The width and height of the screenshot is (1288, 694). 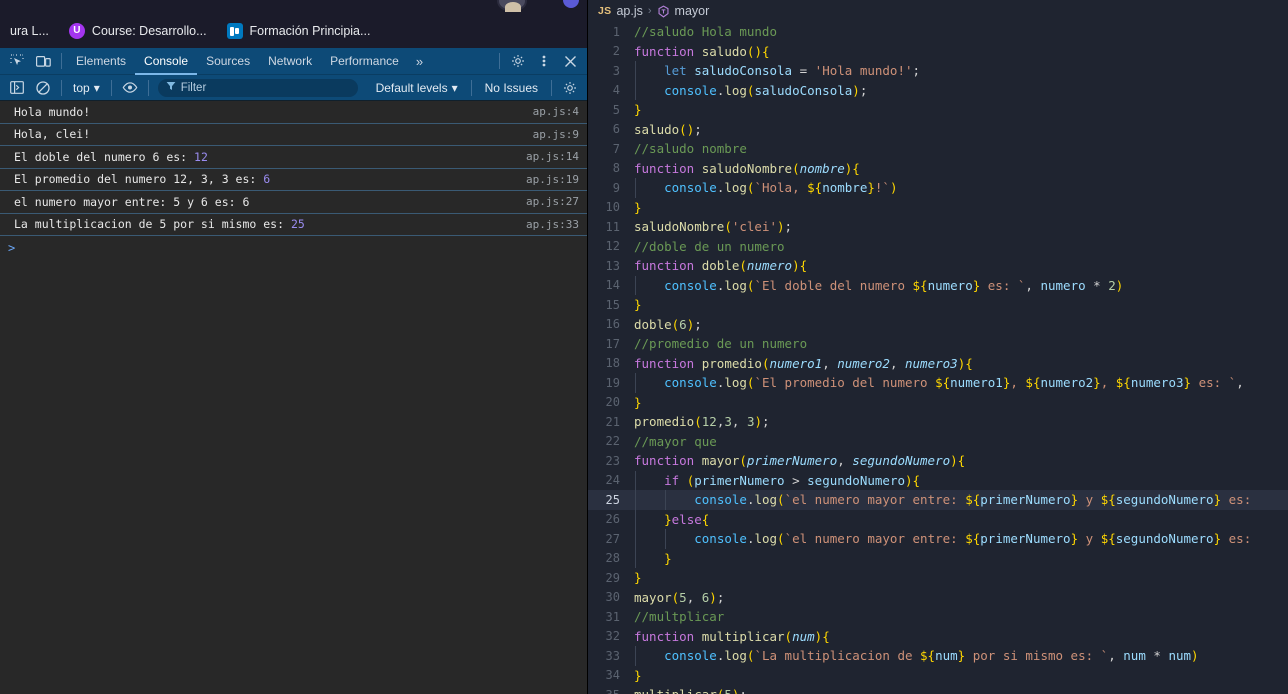 What do you see at coordinates (518, 61) in the screenshot?
I see `gear-icon` at bounding box center [518, 61].